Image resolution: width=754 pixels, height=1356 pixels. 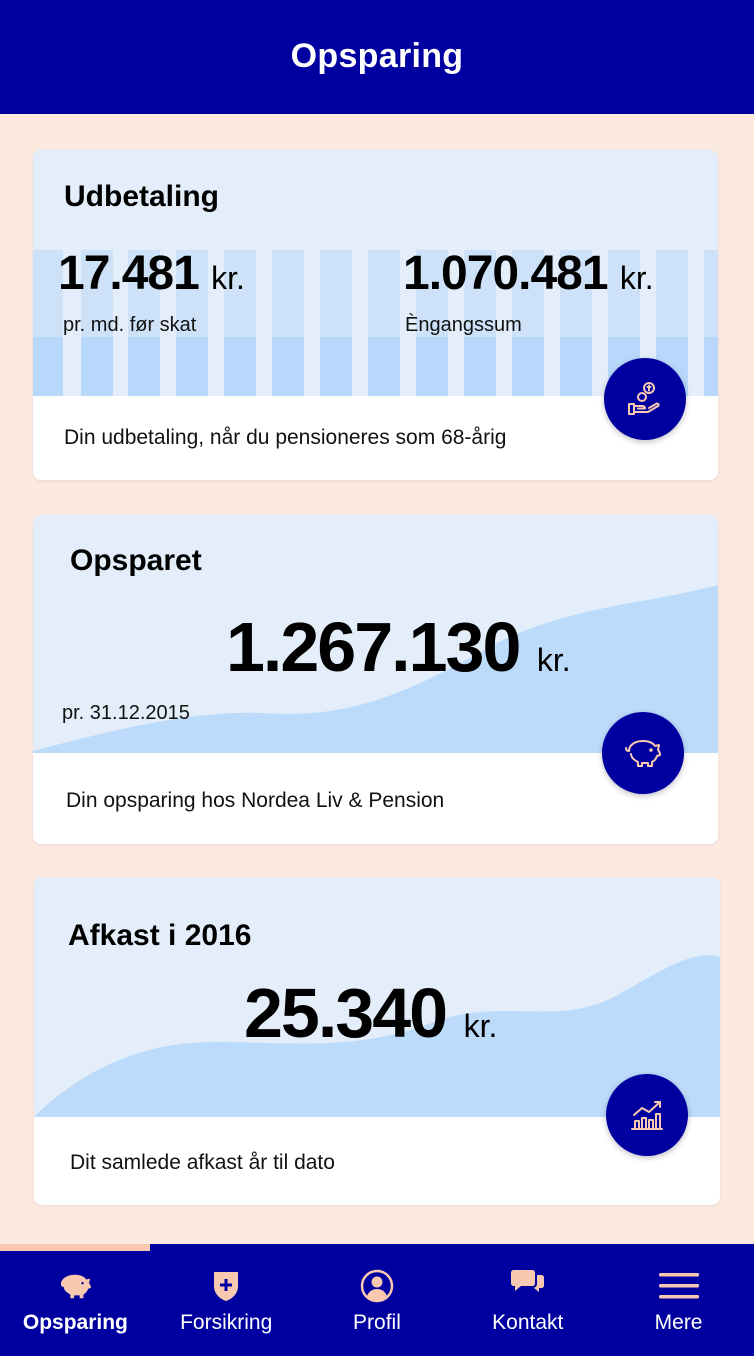 I want to click on tab-profil: Profil, so click(x=377, y=1300).